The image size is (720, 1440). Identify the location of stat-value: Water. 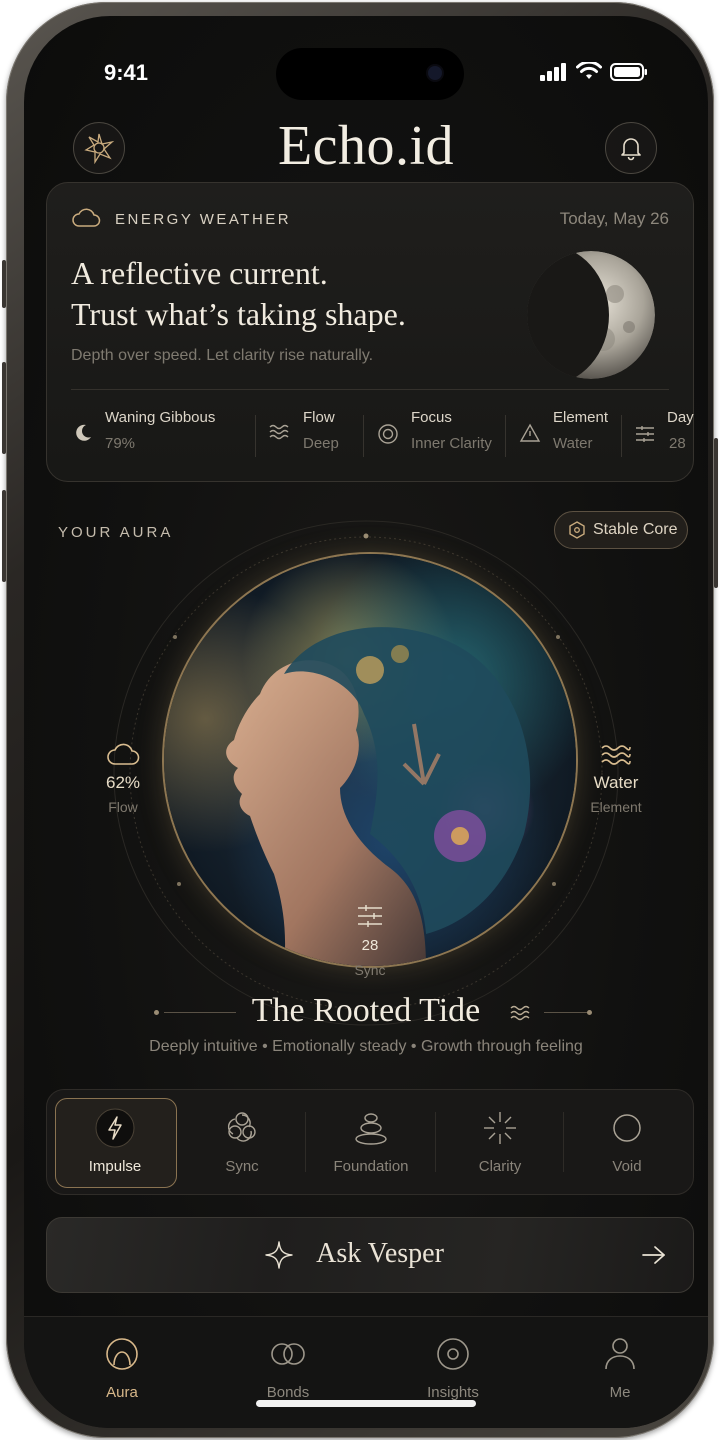
(573, 443).